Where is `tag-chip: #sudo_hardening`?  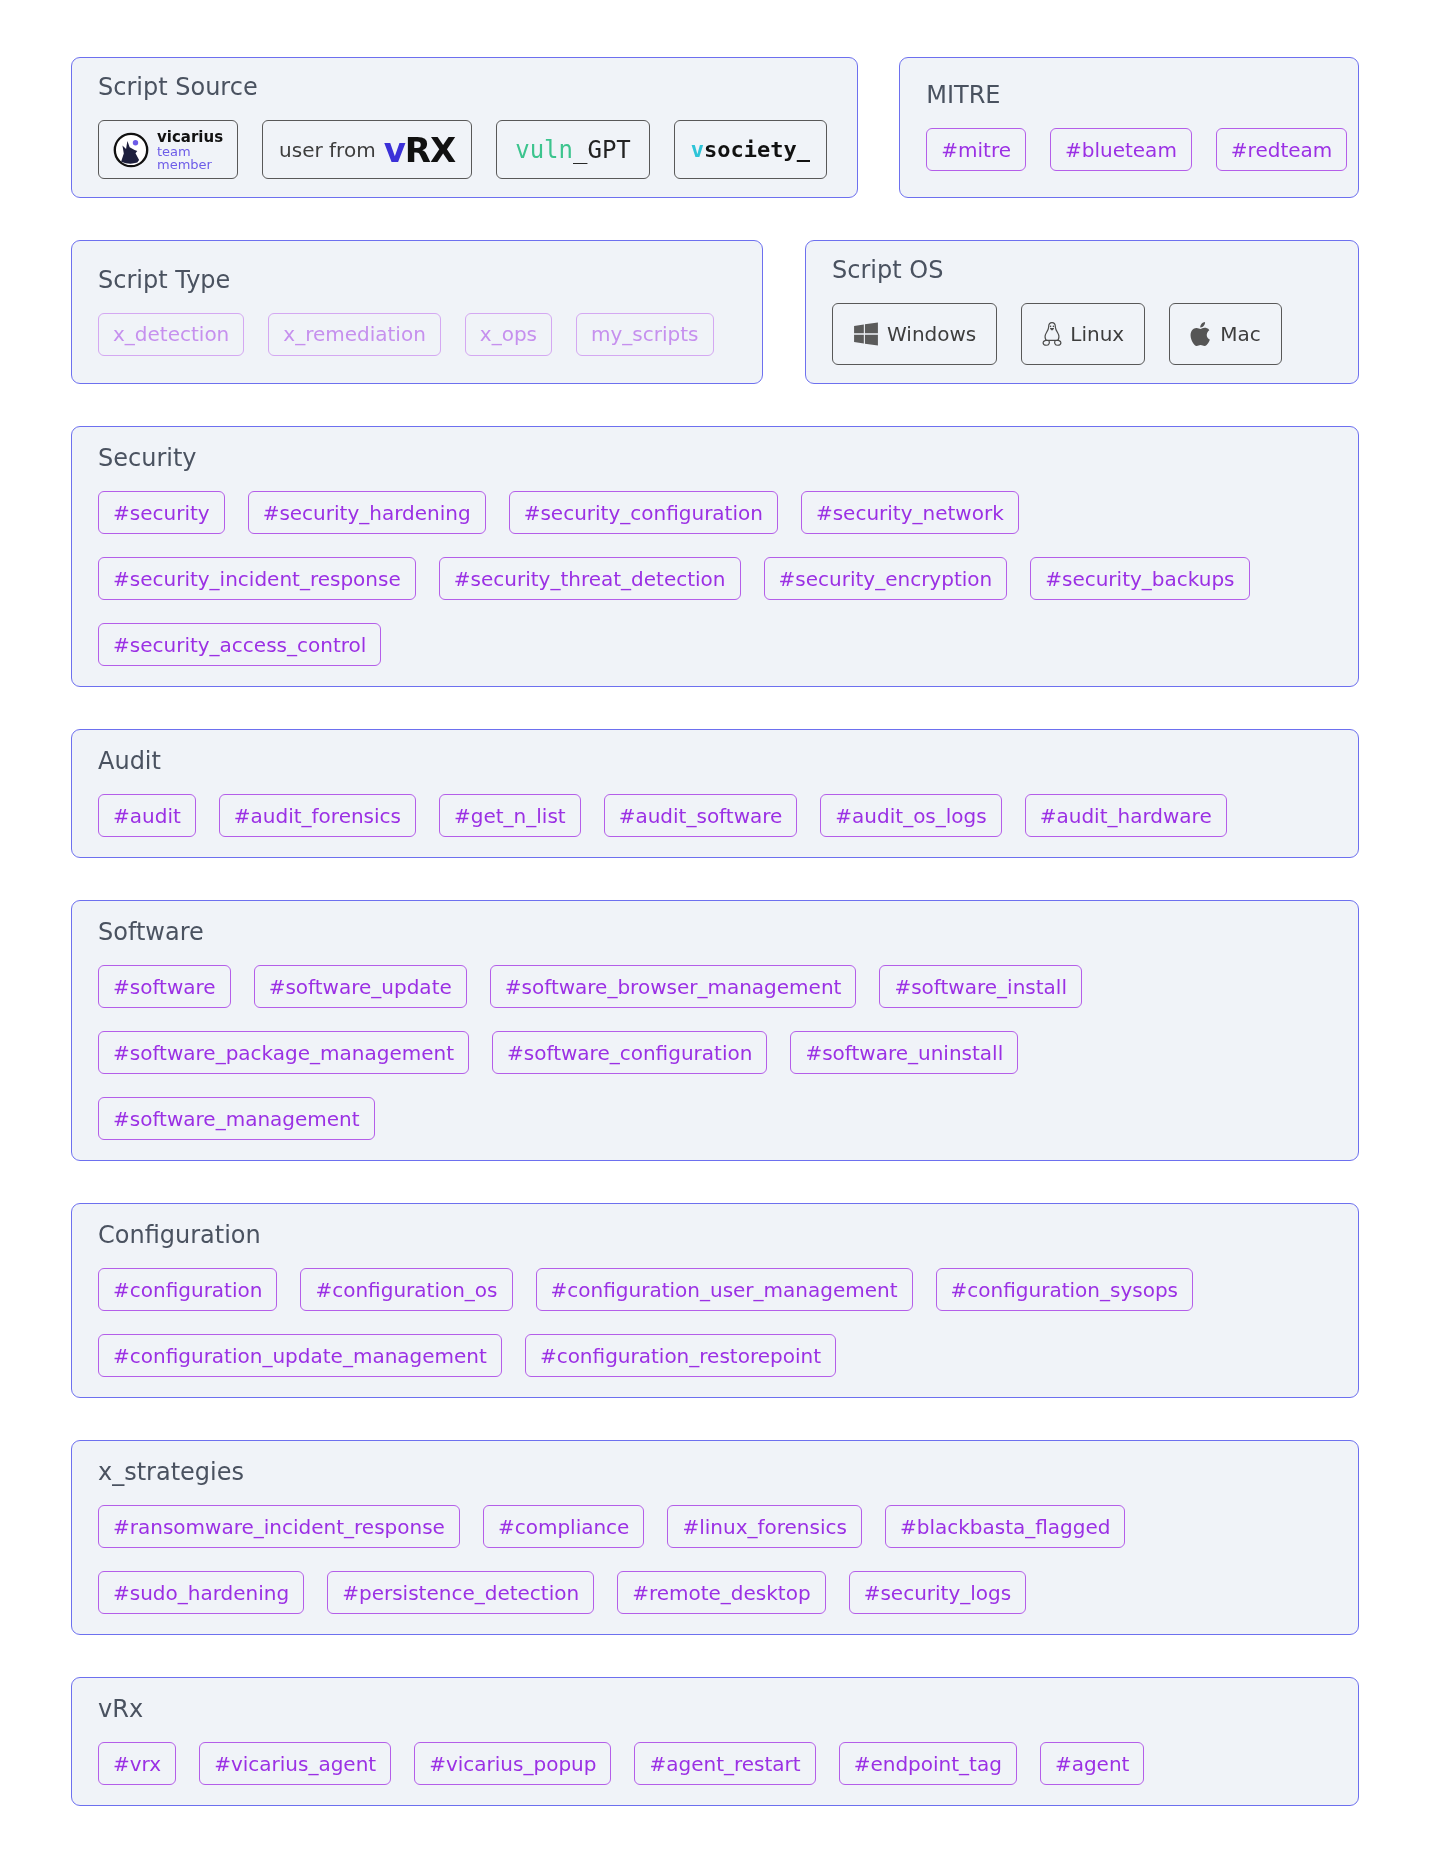
tag-chip: #sudo_hardening is located at coordinates (201, 1592).